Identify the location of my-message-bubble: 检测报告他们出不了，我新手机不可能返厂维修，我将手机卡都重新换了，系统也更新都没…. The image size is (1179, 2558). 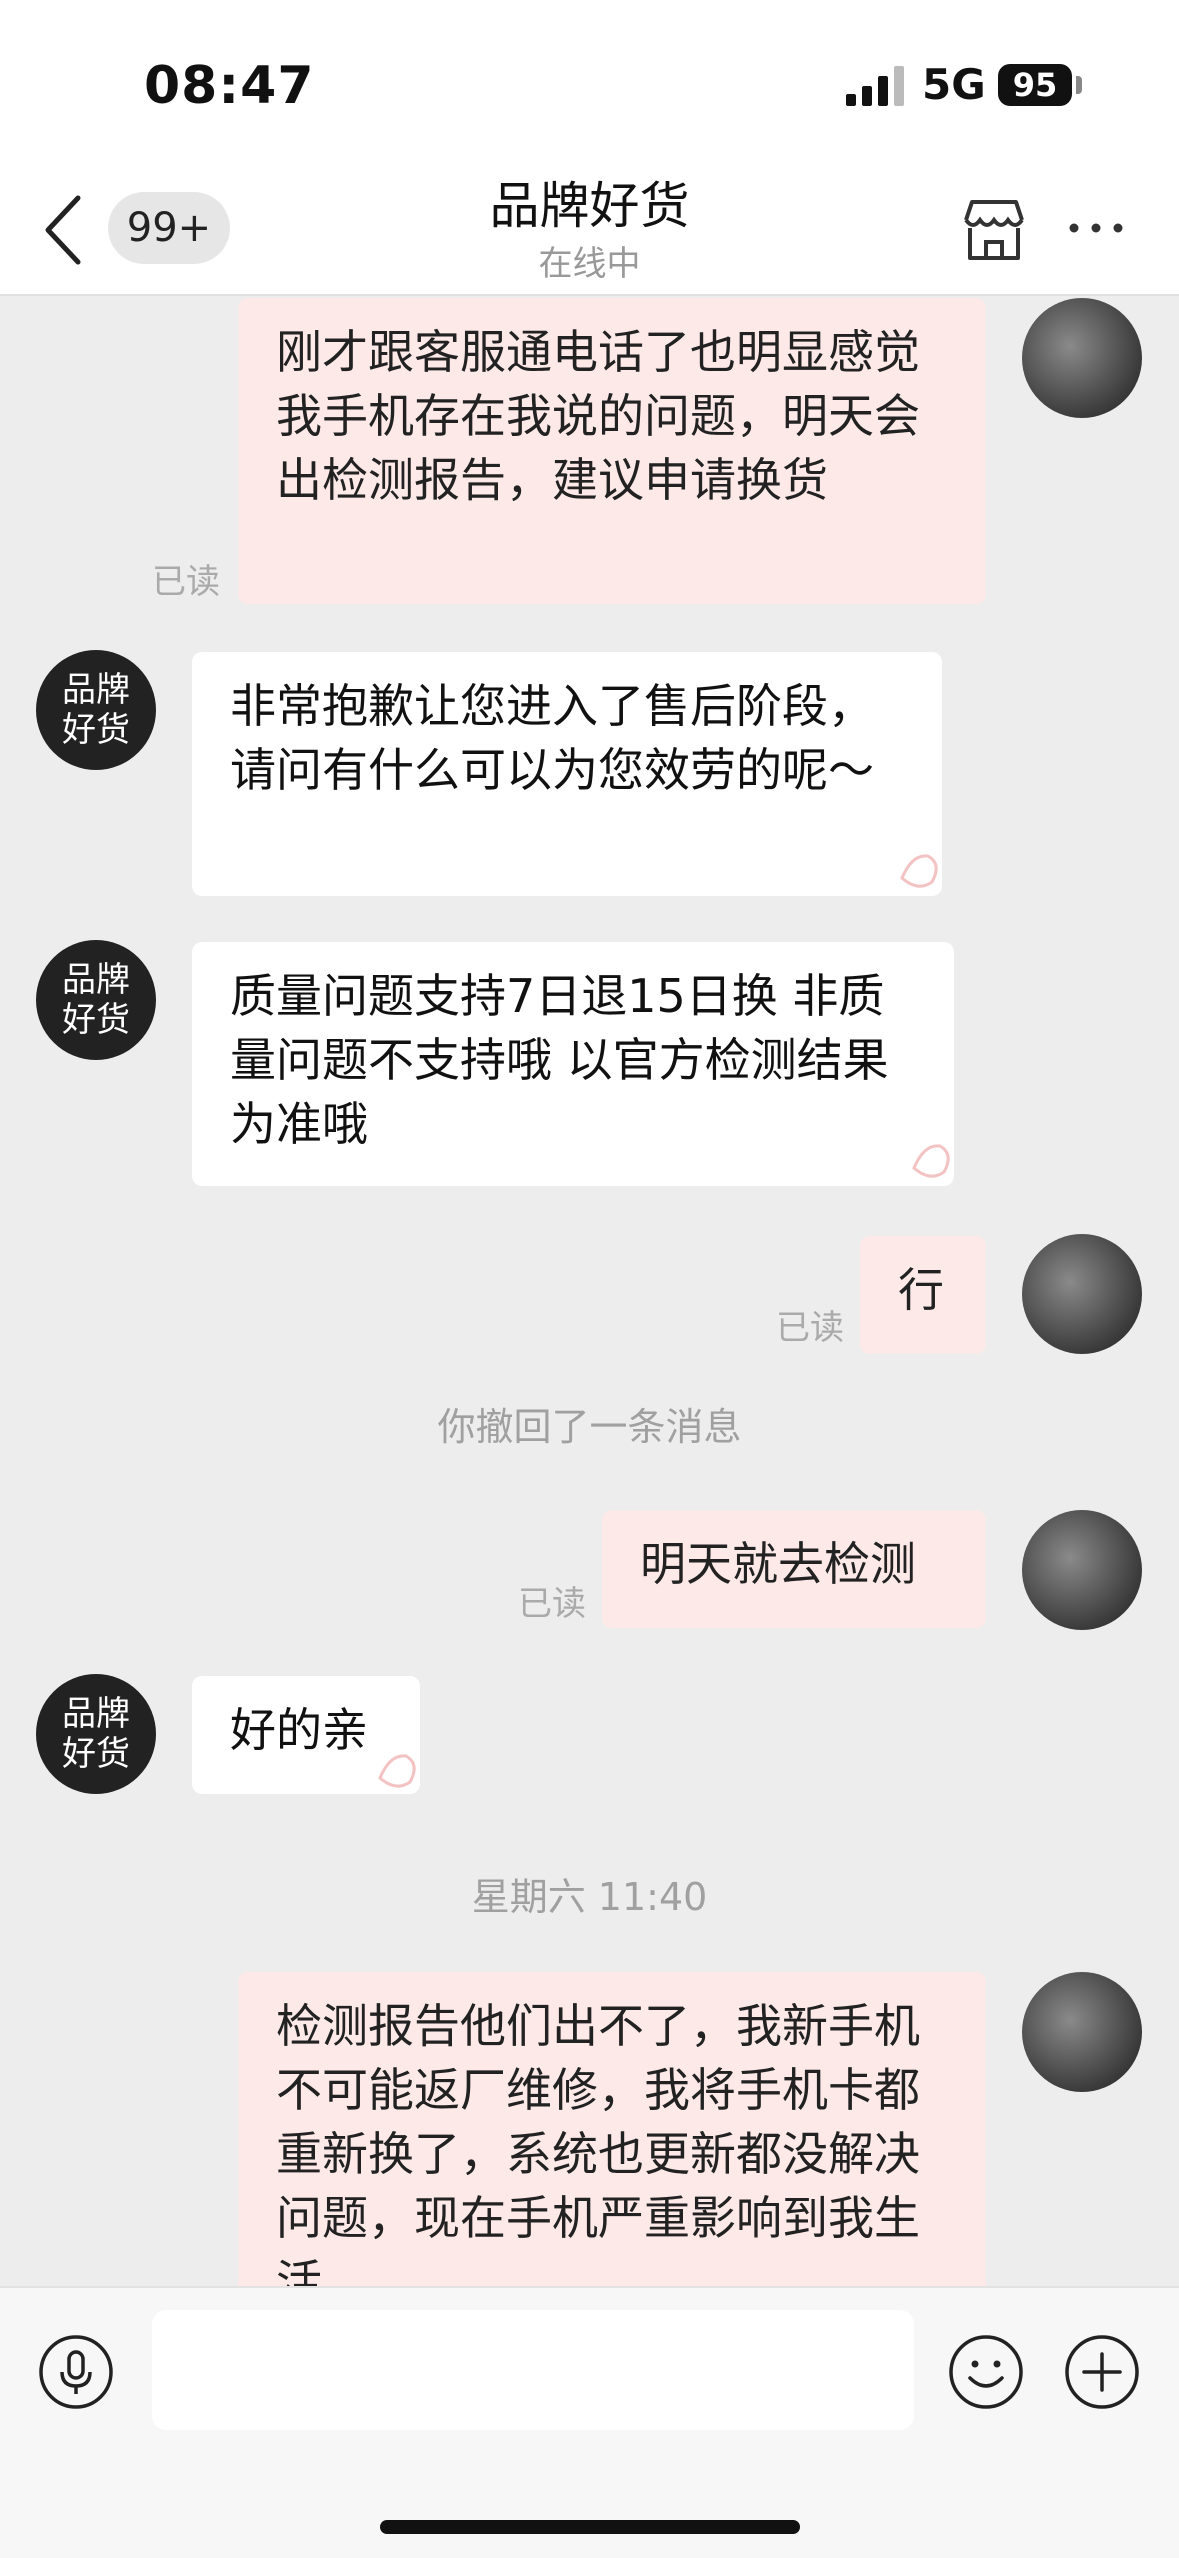
(612, 2129).